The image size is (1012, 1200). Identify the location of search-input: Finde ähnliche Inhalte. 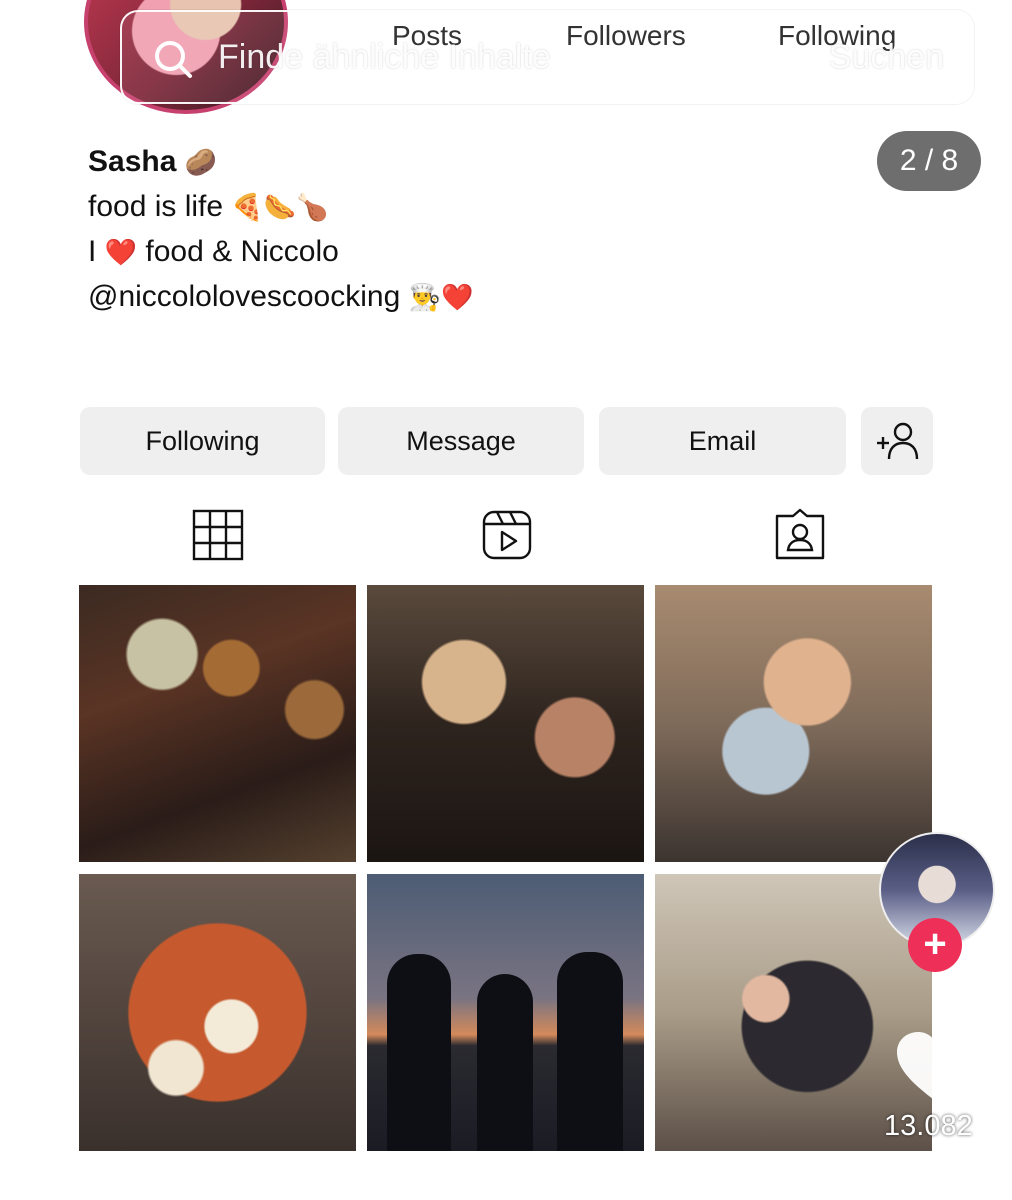
(384, 57).